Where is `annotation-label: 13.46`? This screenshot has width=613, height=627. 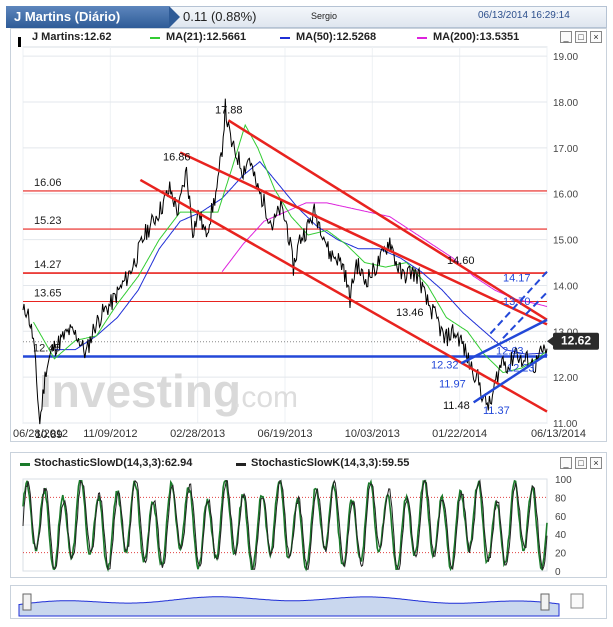 annotation-label: 13.46 is located at coordinates (410, 313).